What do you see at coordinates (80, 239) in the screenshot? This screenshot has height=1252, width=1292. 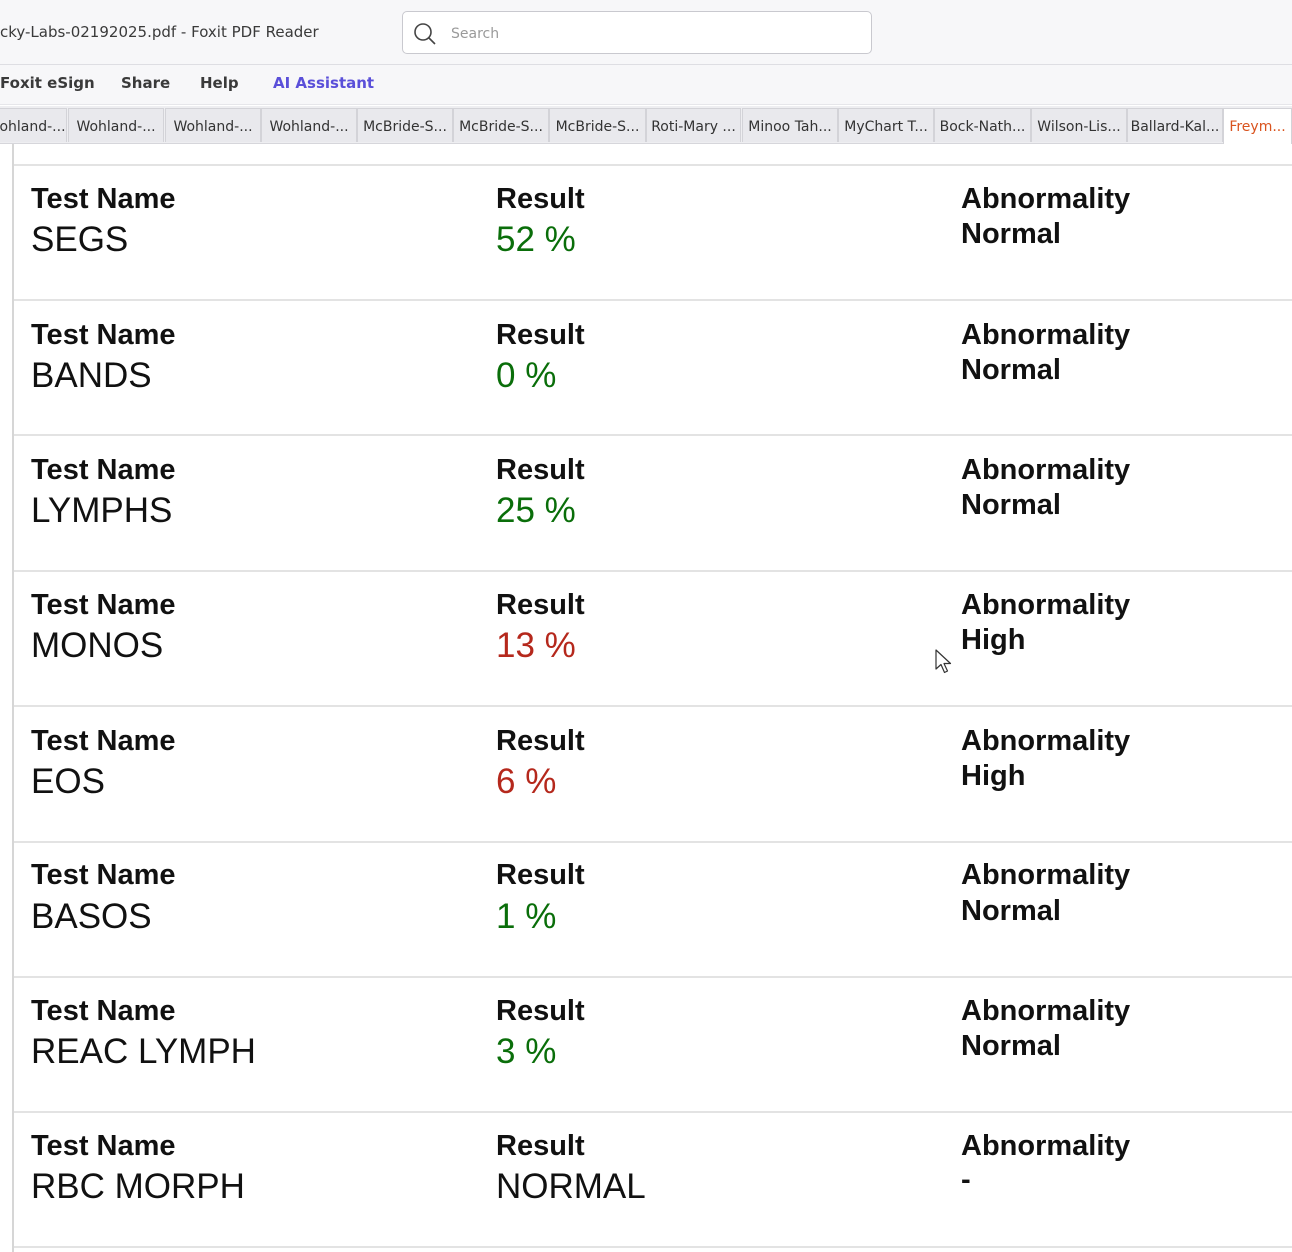 I see `test-name-value: SEGS` at bounding box center [80, 239].